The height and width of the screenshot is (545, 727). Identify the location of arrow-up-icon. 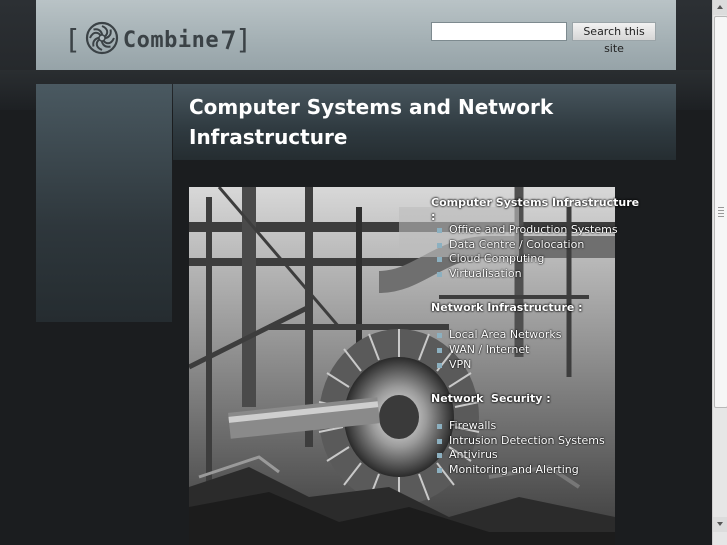
(720, 7).